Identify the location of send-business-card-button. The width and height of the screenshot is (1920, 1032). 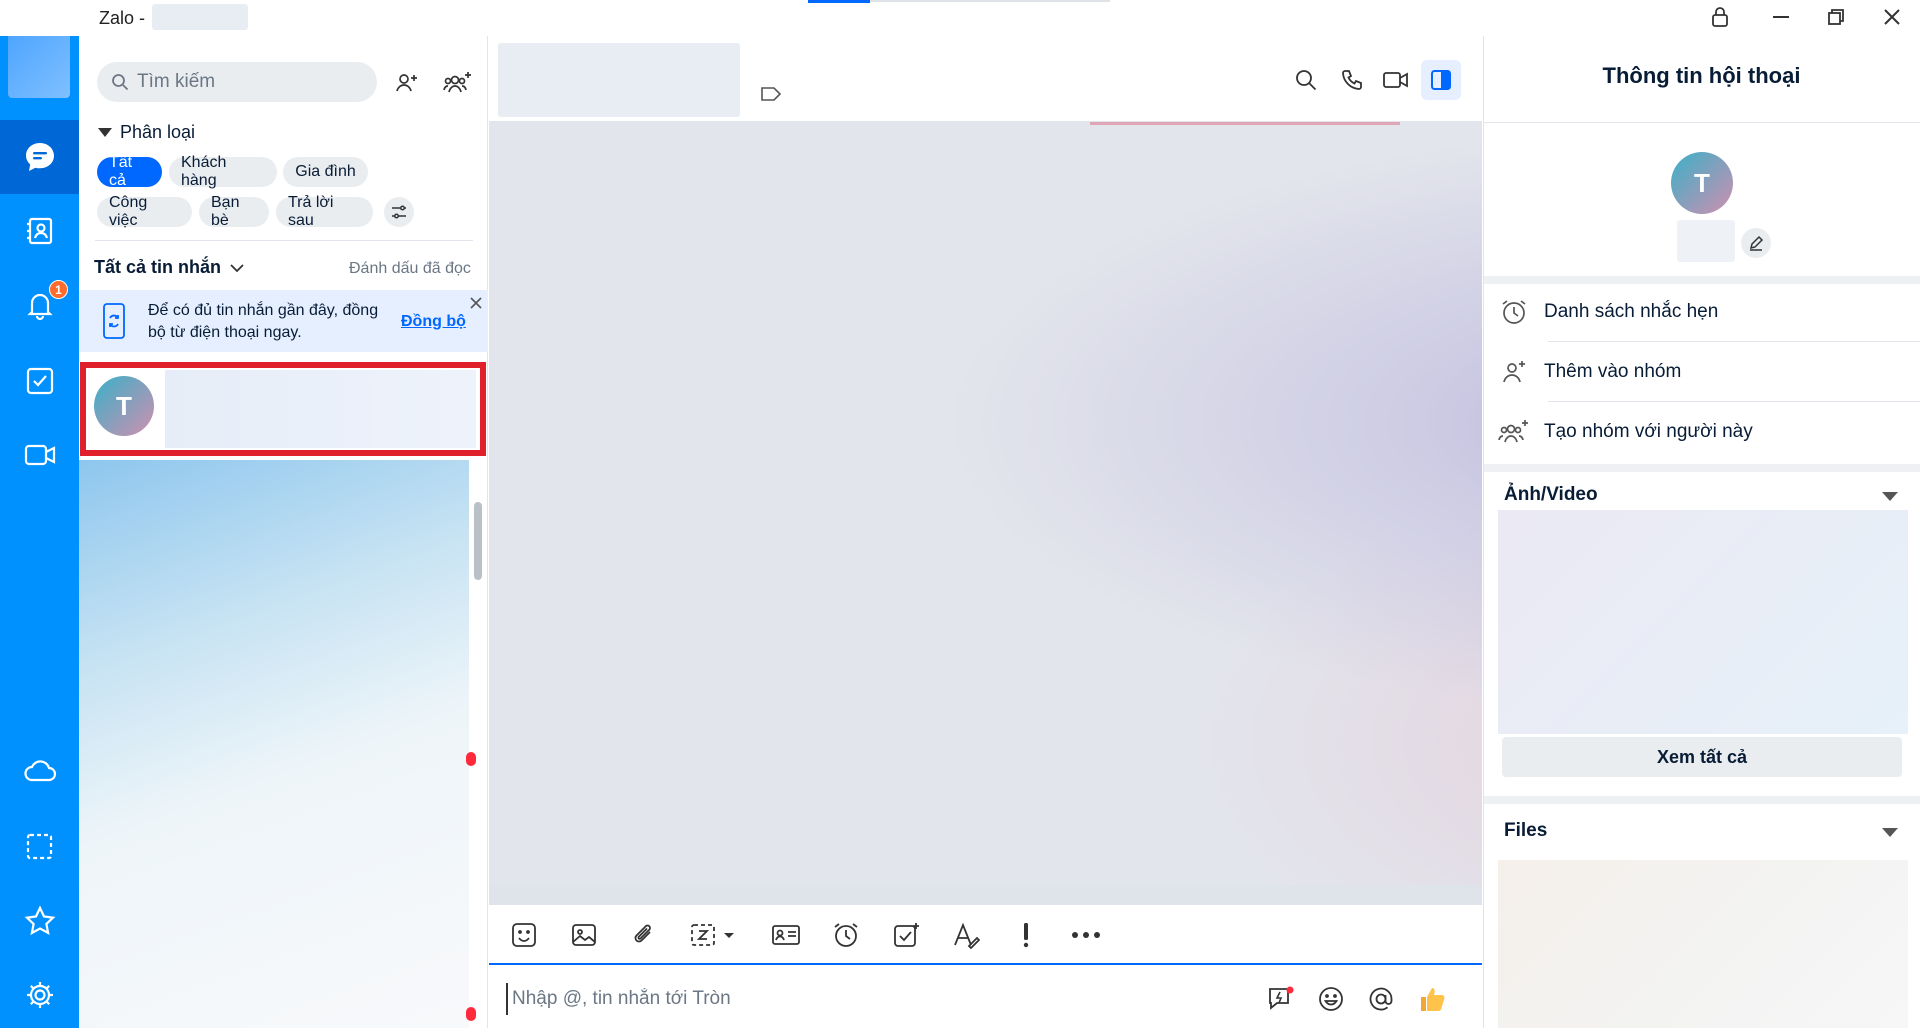
(786, 935).